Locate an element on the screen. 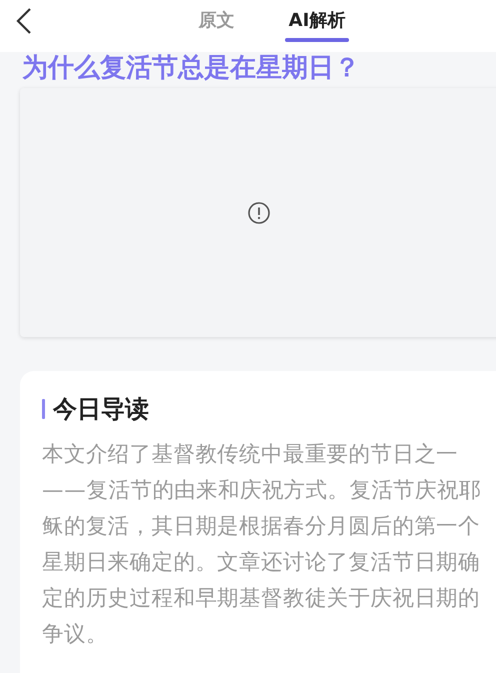 Image resolution: width=496 pixels, height=673 pixels. back-icon is located at coordinates (24, 21).